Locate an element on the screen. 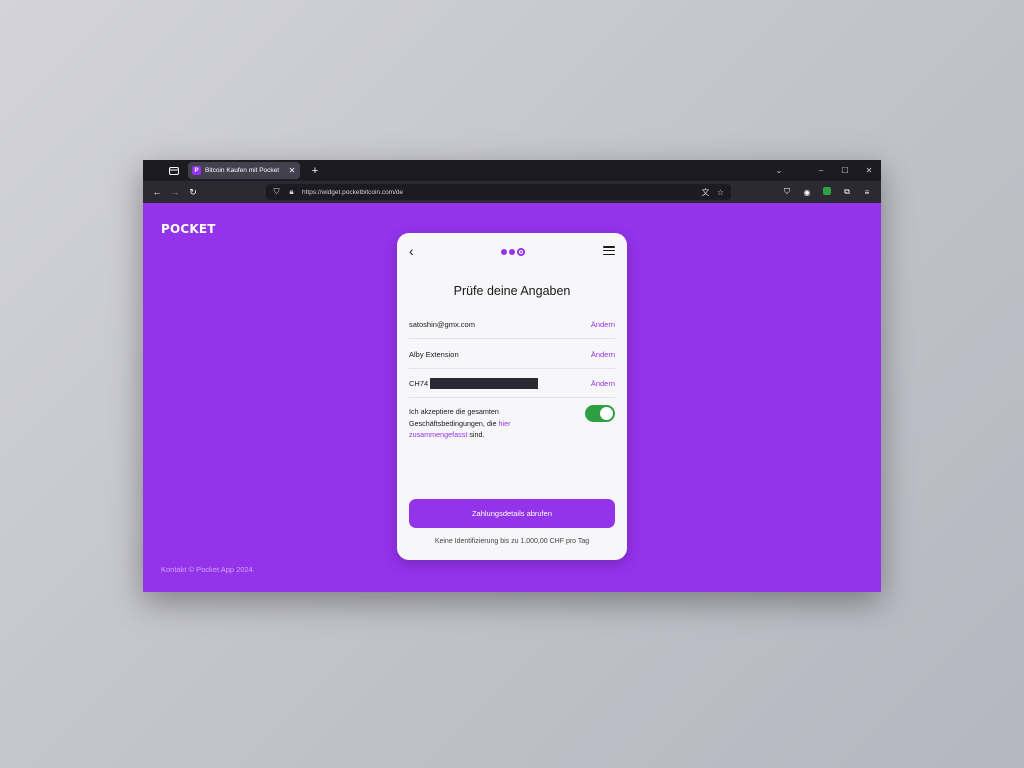  back-chevron-icon: ‹ is located at coordinates (411, 251).